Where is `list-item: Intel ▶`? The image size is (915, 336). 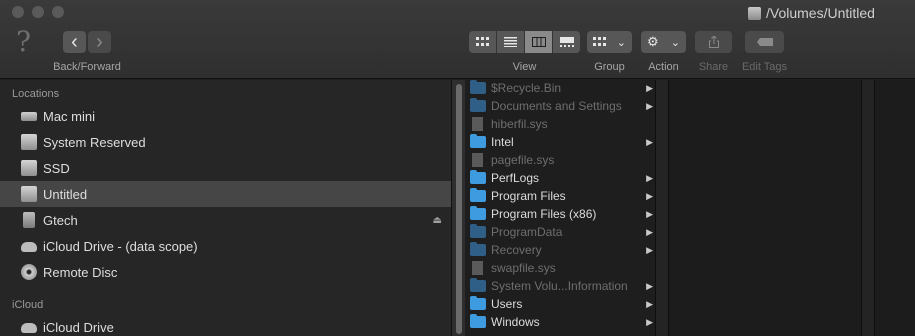
list-item: Intel ▶ is located at coordinates (560, 142).